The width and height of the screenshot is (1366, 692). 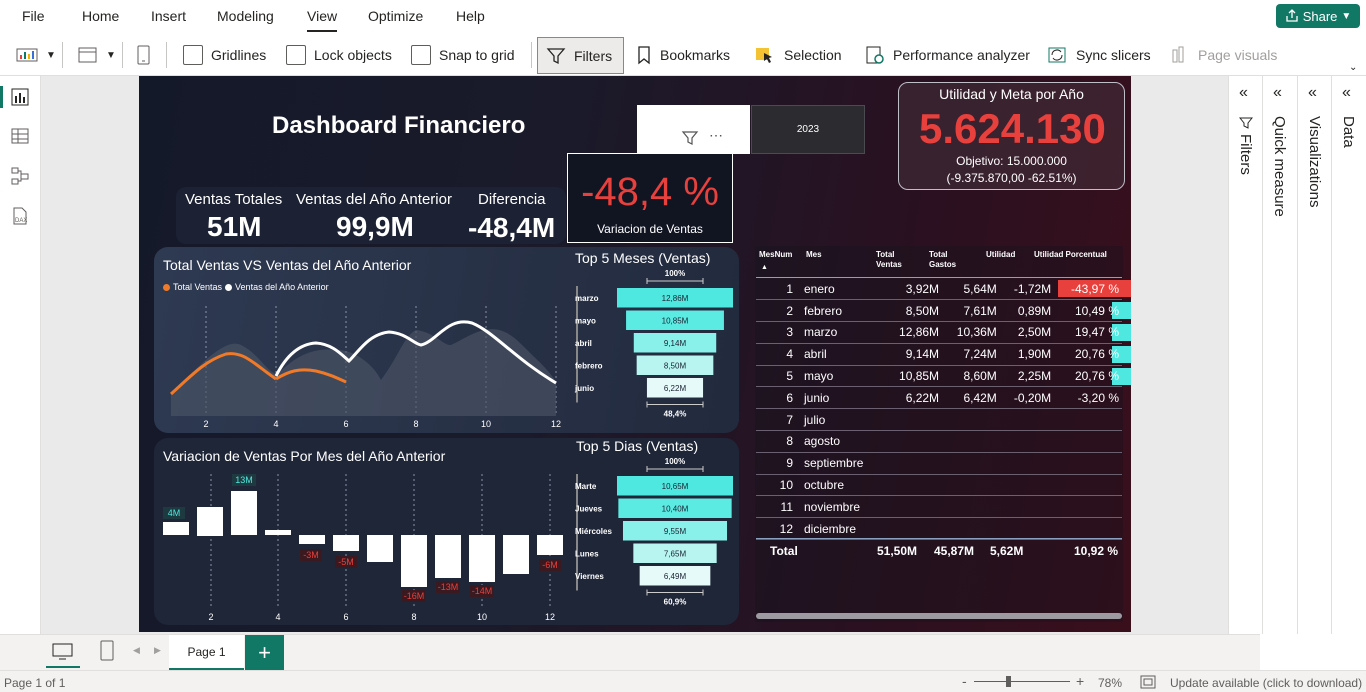 What do you see at coordinates (1000, 254) in the screenshot?
I see `col-header-utilidad: Utilidad` at bounding box center [1000, 254].